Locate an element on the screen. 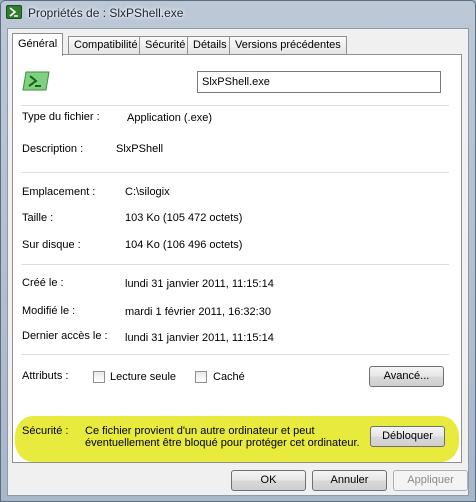 This screenshot has height=502, width=476. file-type-label: Type du fichier : is located at coordinates (61, 117).